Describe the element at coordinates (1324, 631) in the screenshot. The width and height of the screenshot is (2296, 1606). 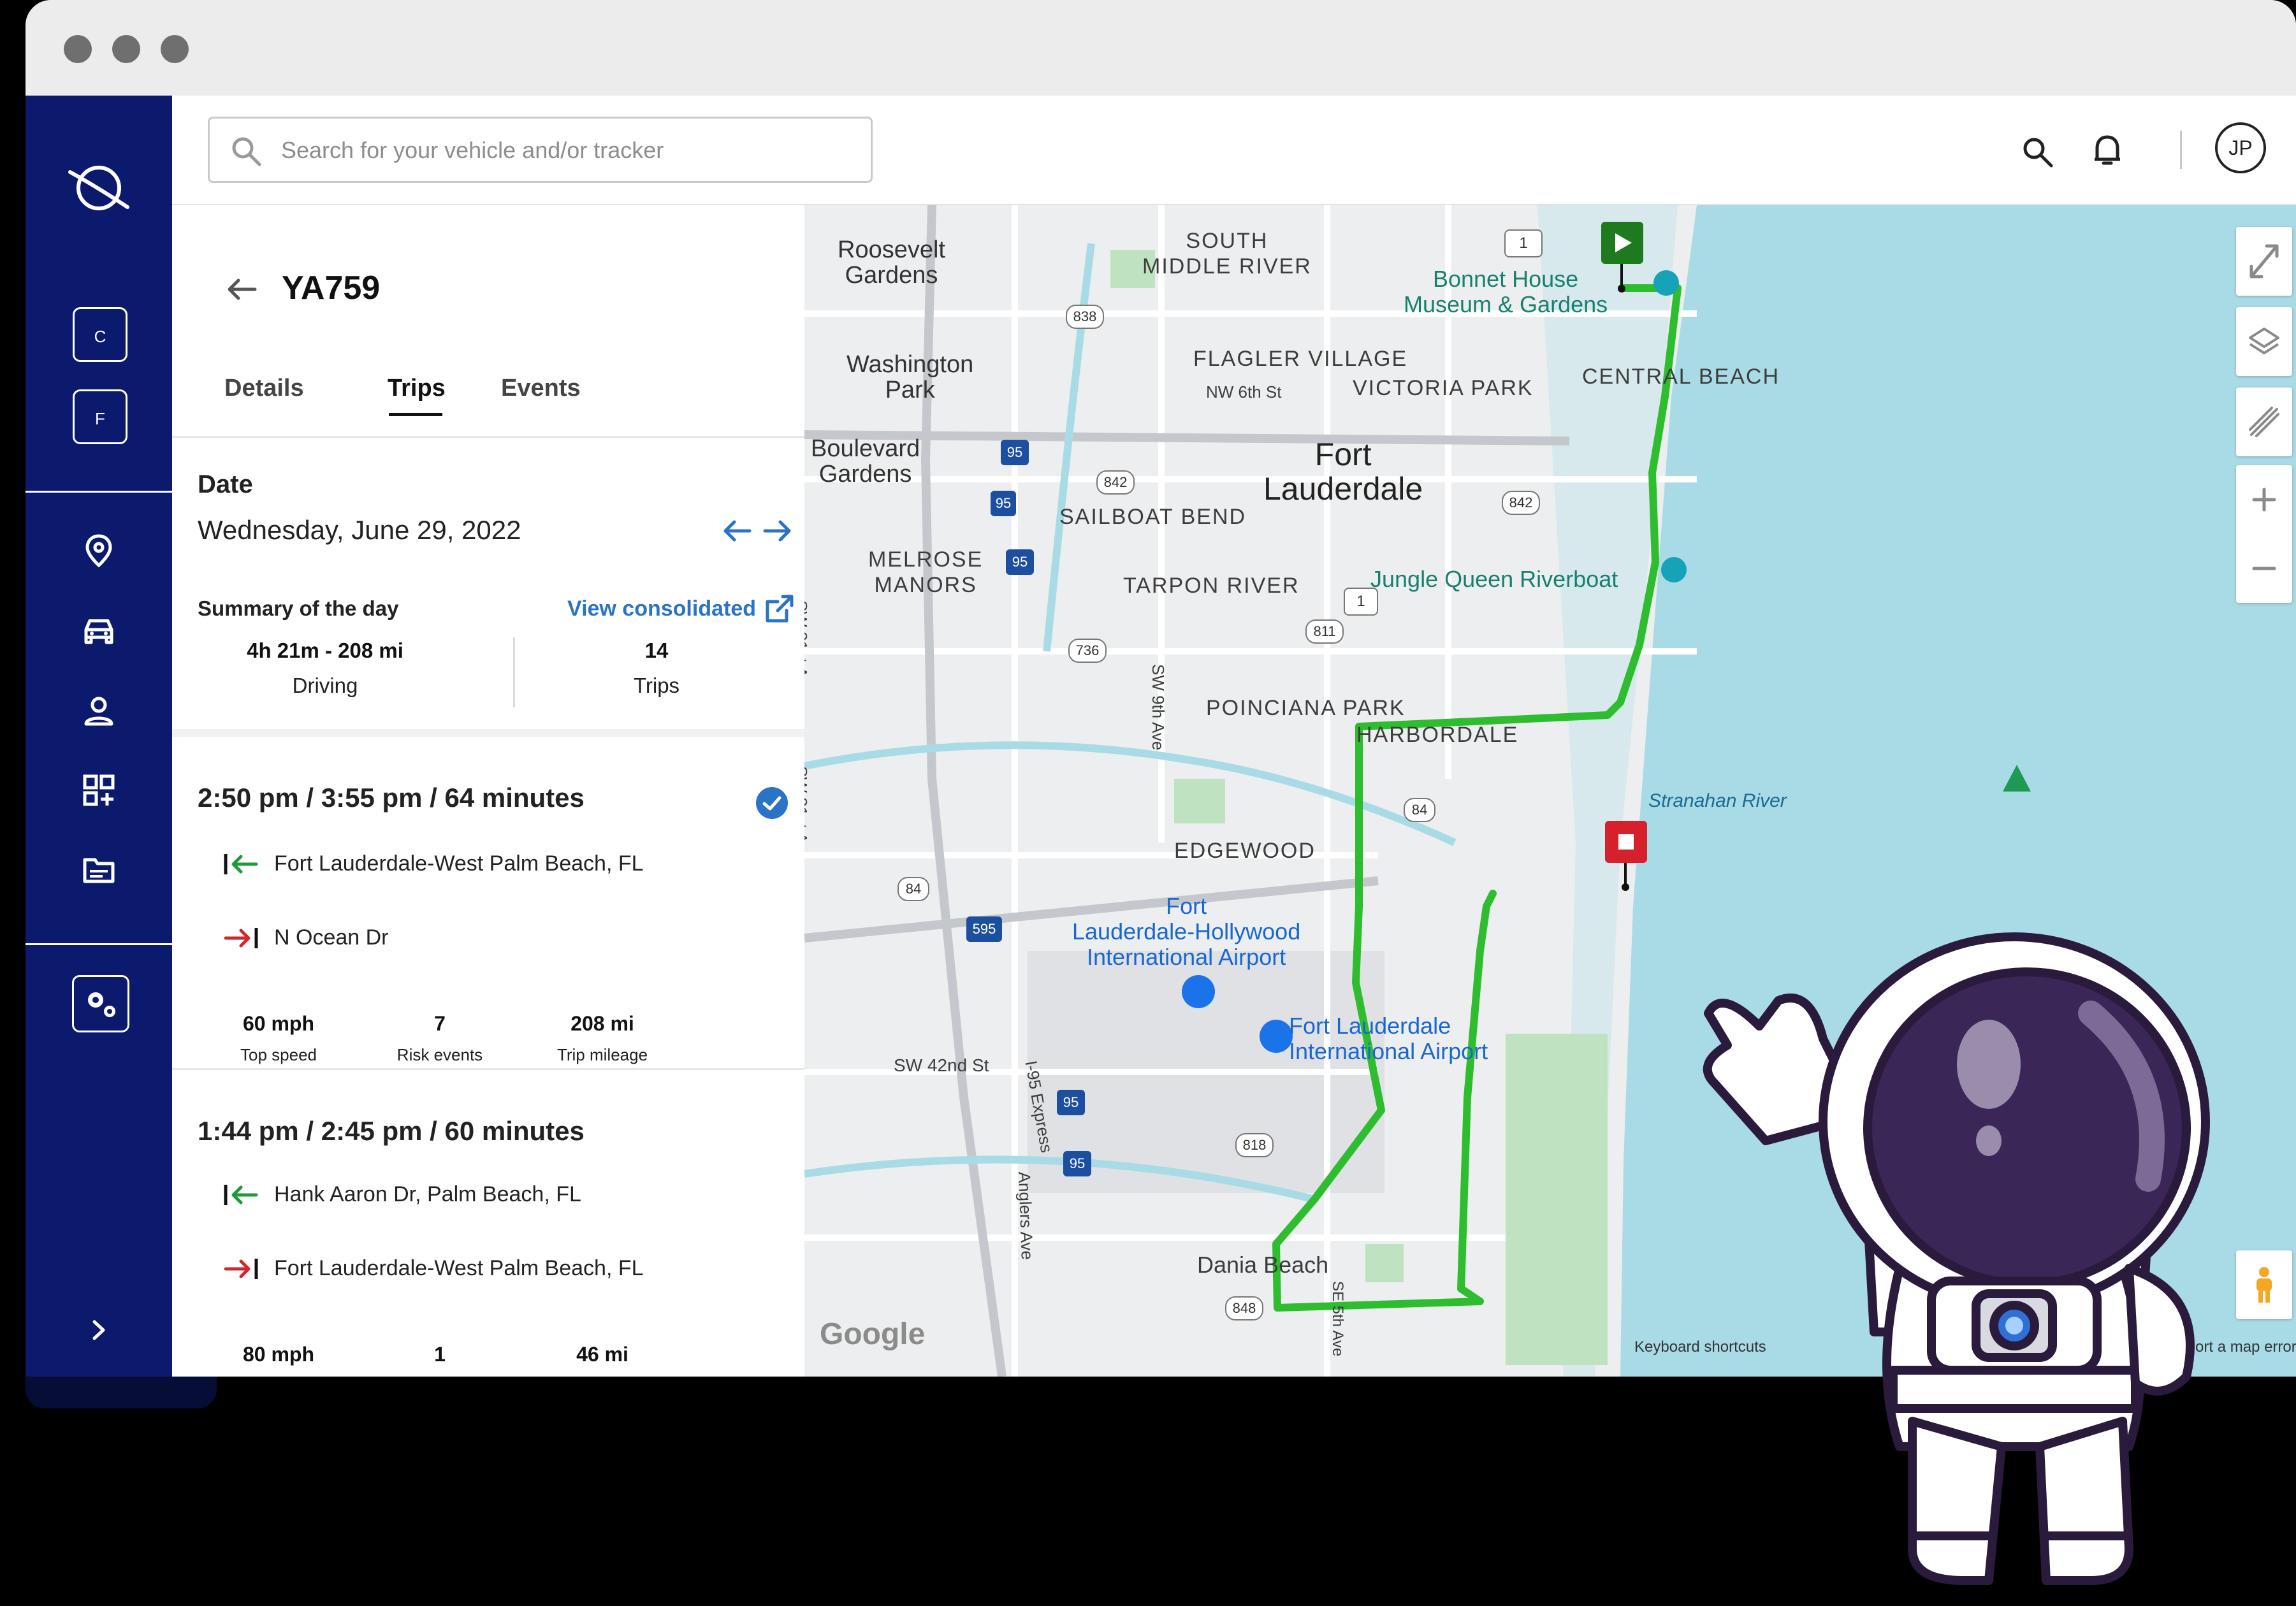
I see `road-shield: 811` at that location.